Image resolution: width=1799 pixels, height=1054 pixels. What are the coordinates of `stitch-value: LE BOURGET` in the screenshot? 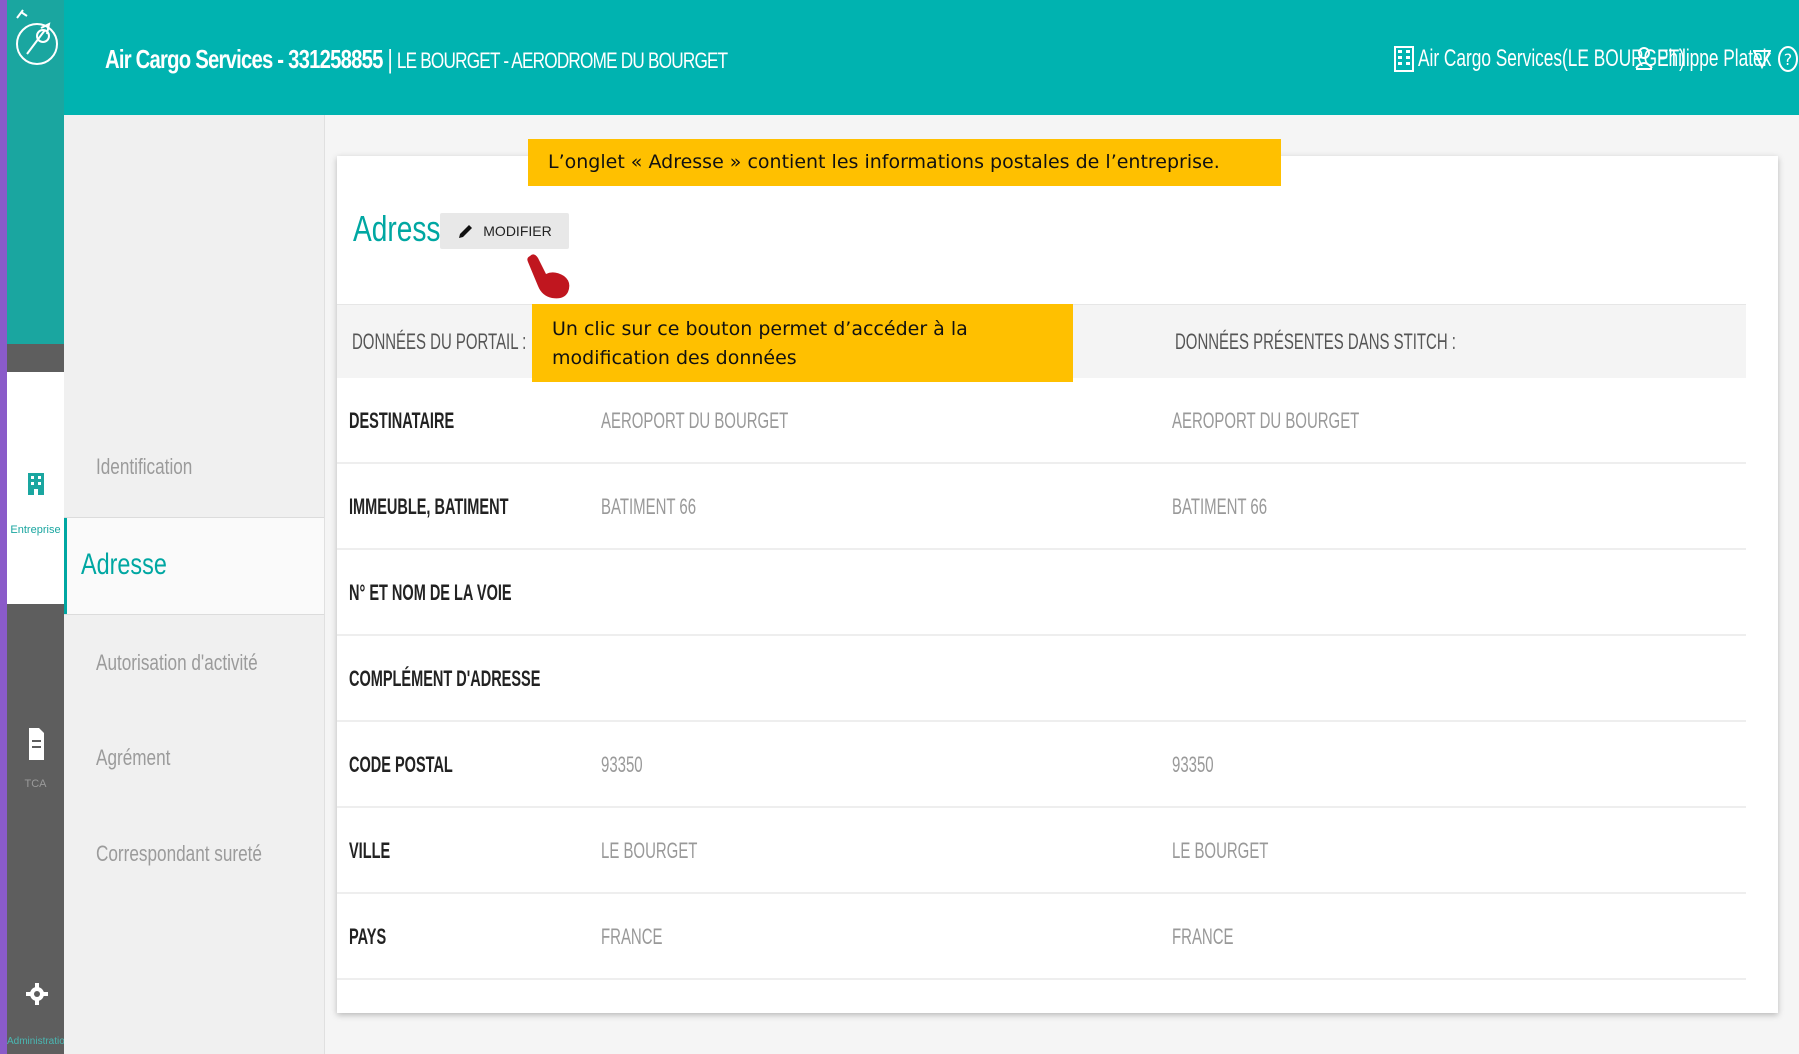 It's located at (1220, 850).